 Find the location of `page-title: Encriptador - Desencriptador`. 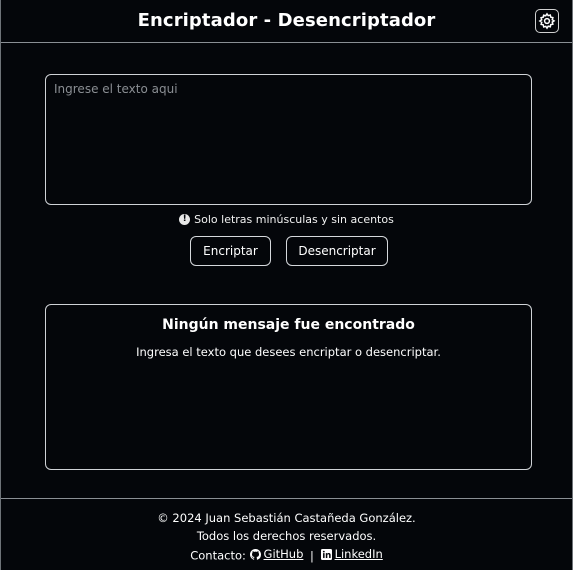

page-title: Encriptador - Desencriptador is located at coordinates (286, 20).